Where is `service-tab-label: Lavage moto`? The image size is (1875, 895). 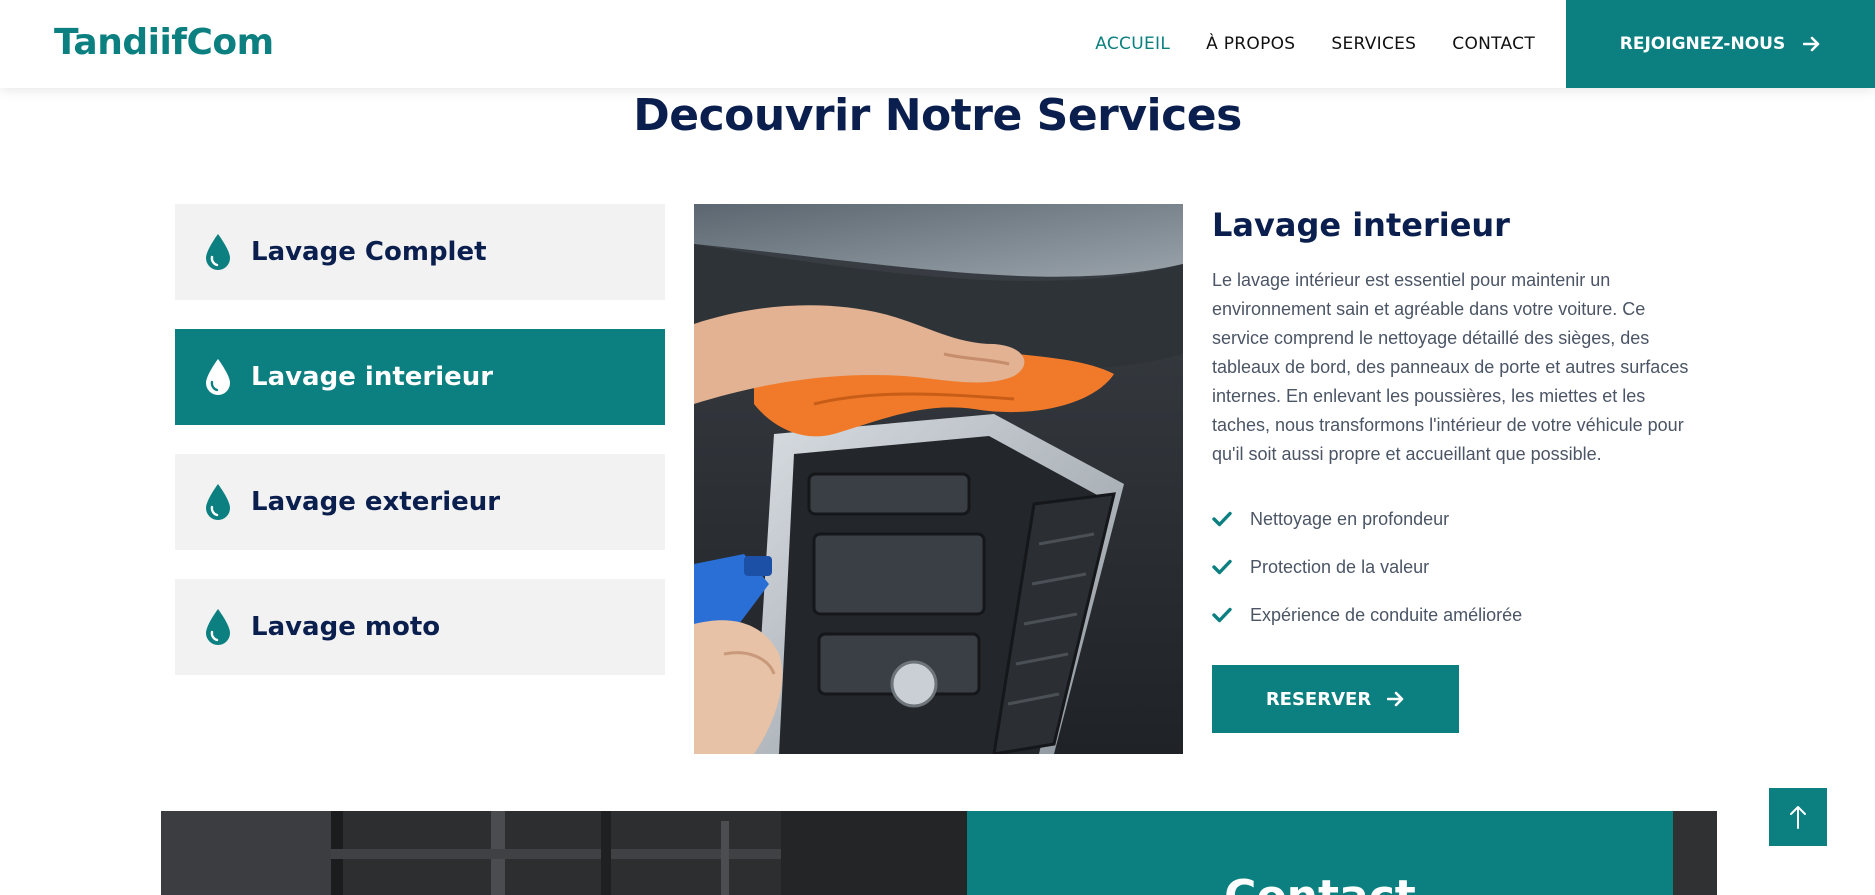 service-tab-label: Lavage moto is located at coordinates (346, 627).